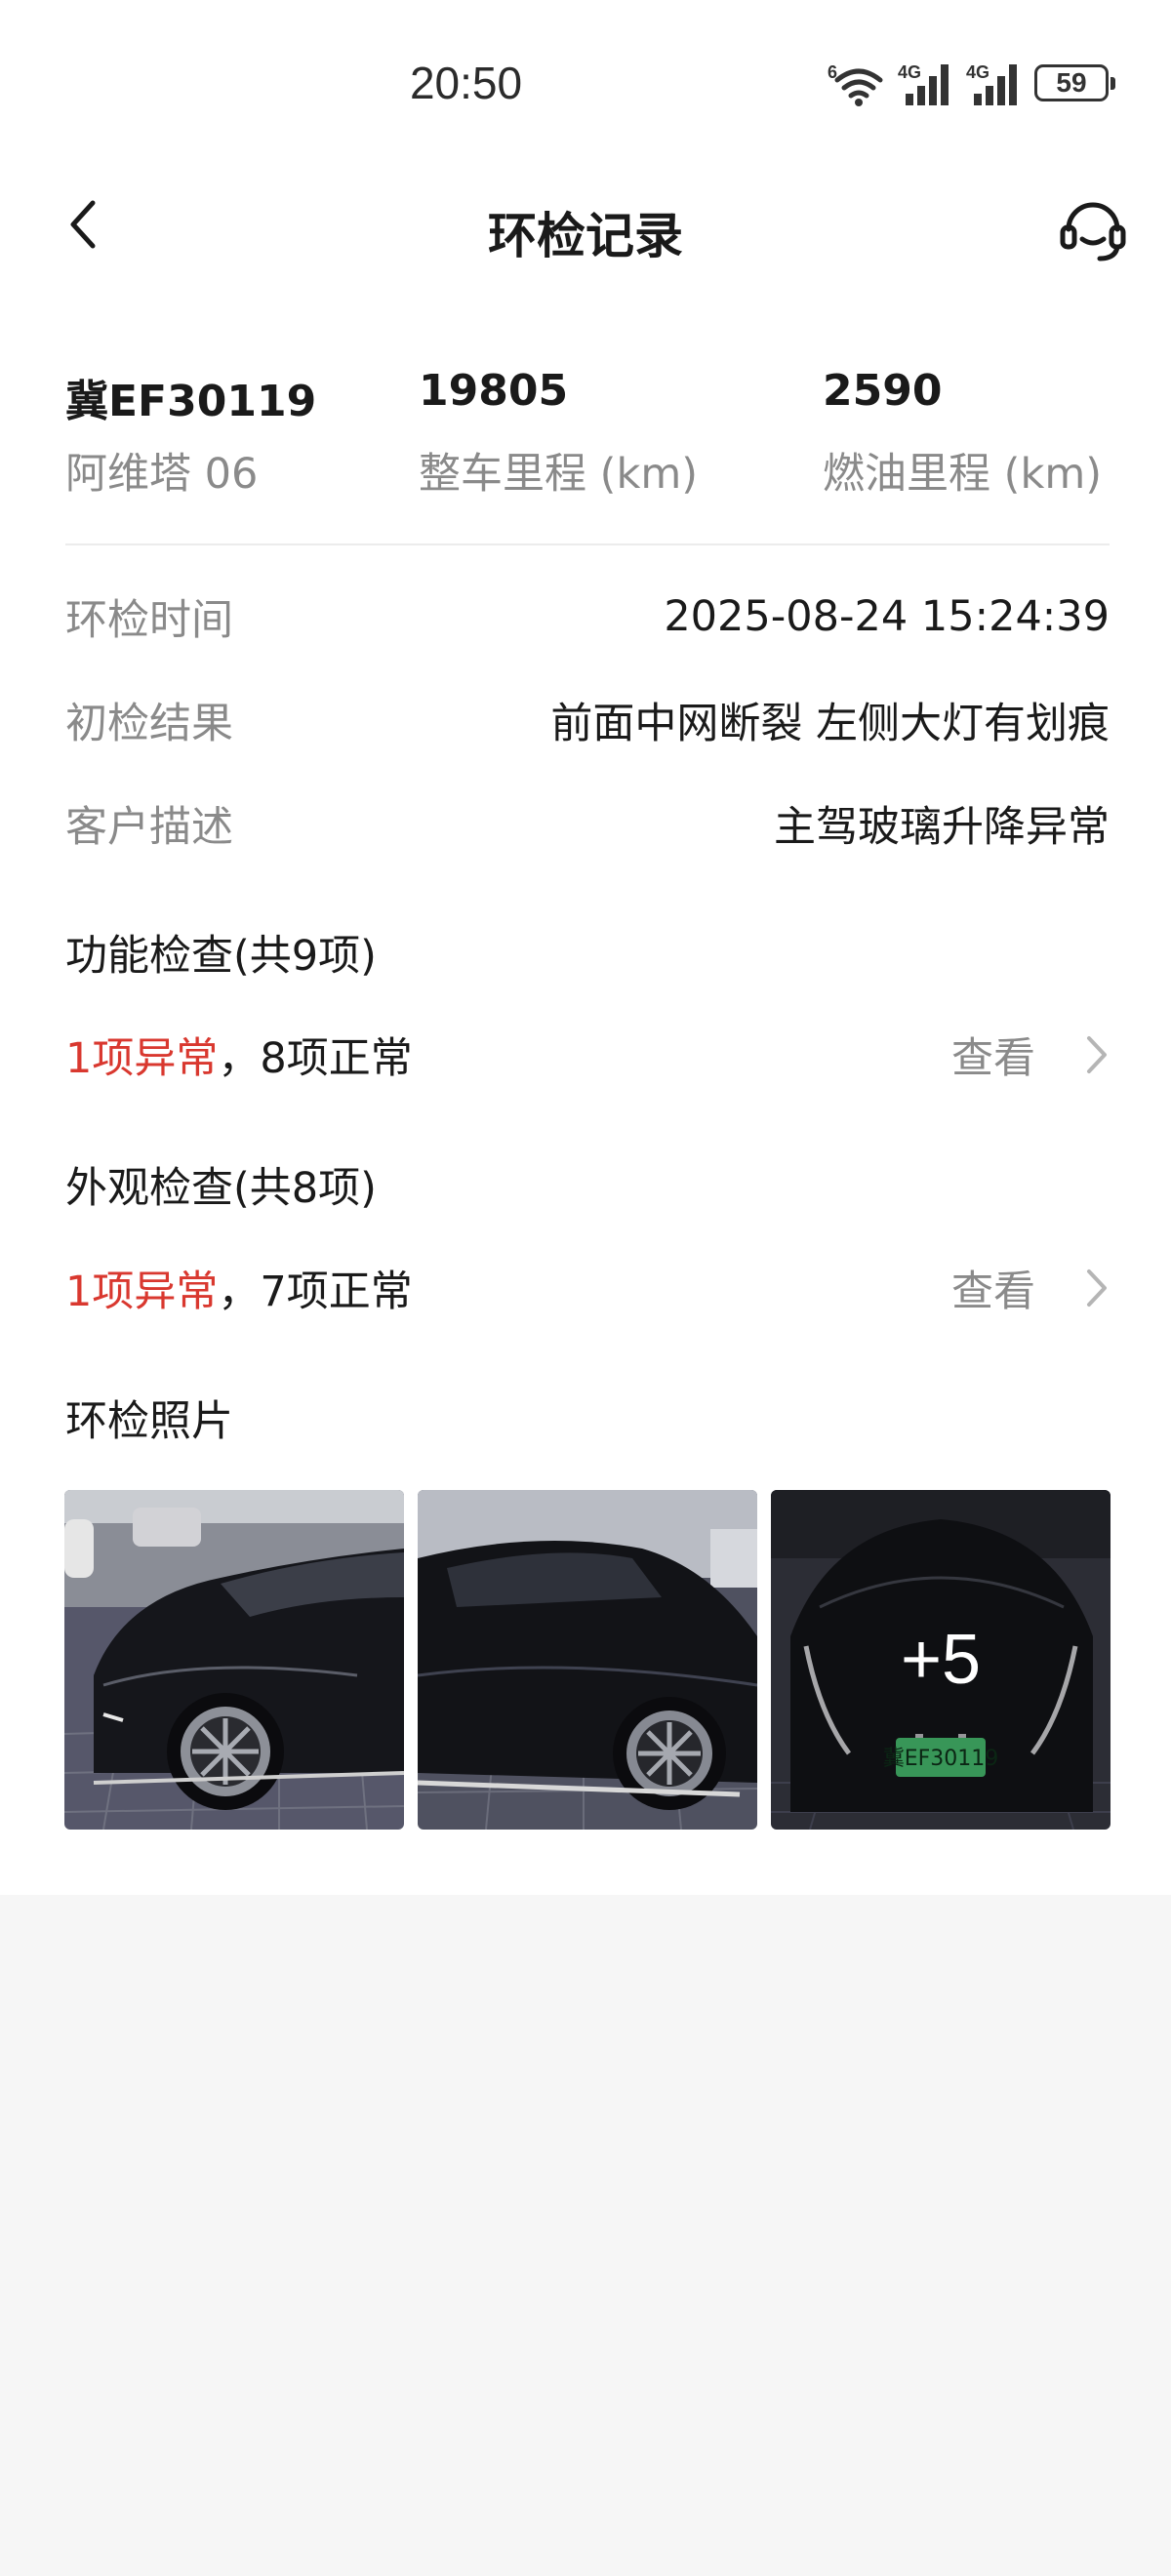 This screenshot has width=1171, height=2576. What do you see at coordinates (833, 72) in the screenshot?
I see `wifi-tag: 6` at bounding box center [833, 72].